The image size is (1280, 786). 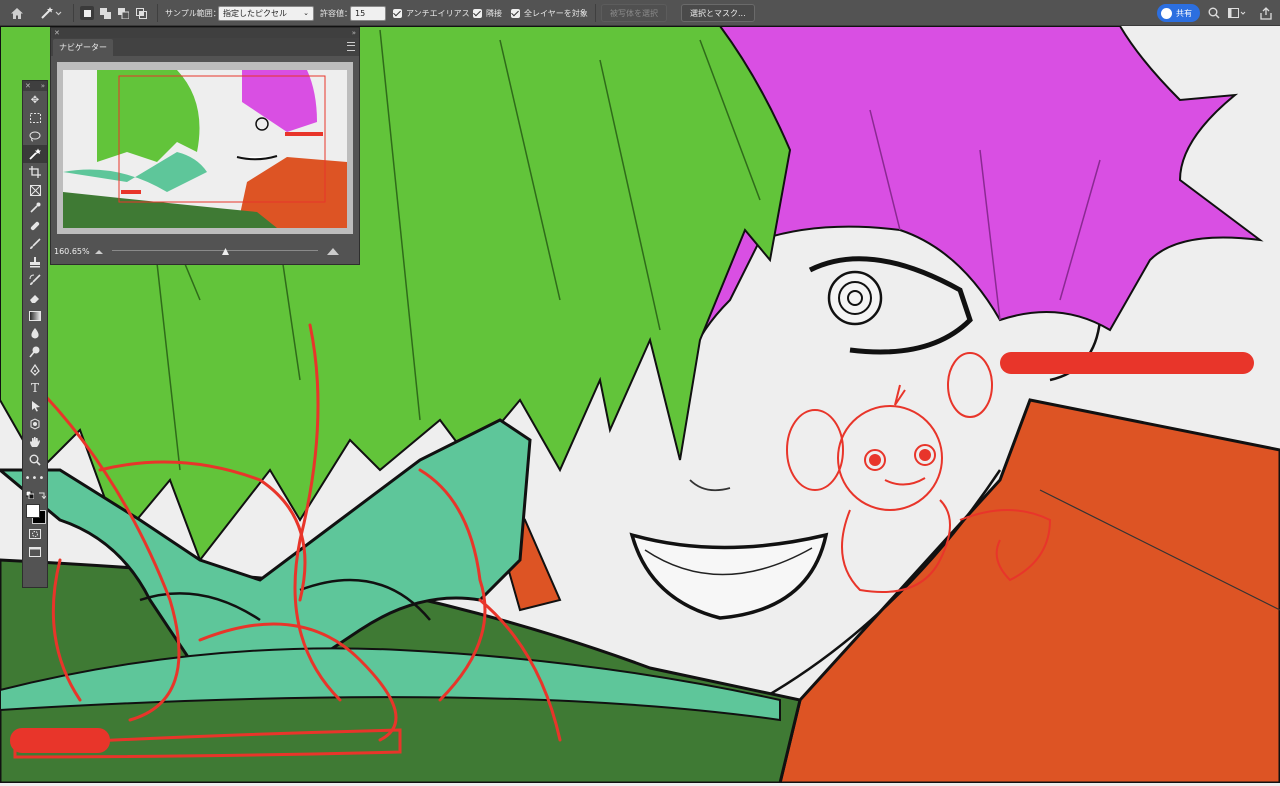 What do you see at coordinates (193, 13) in the screenshot?
I see `sample-size-label: サンプル範囲：` at bounding box center [193, 13].